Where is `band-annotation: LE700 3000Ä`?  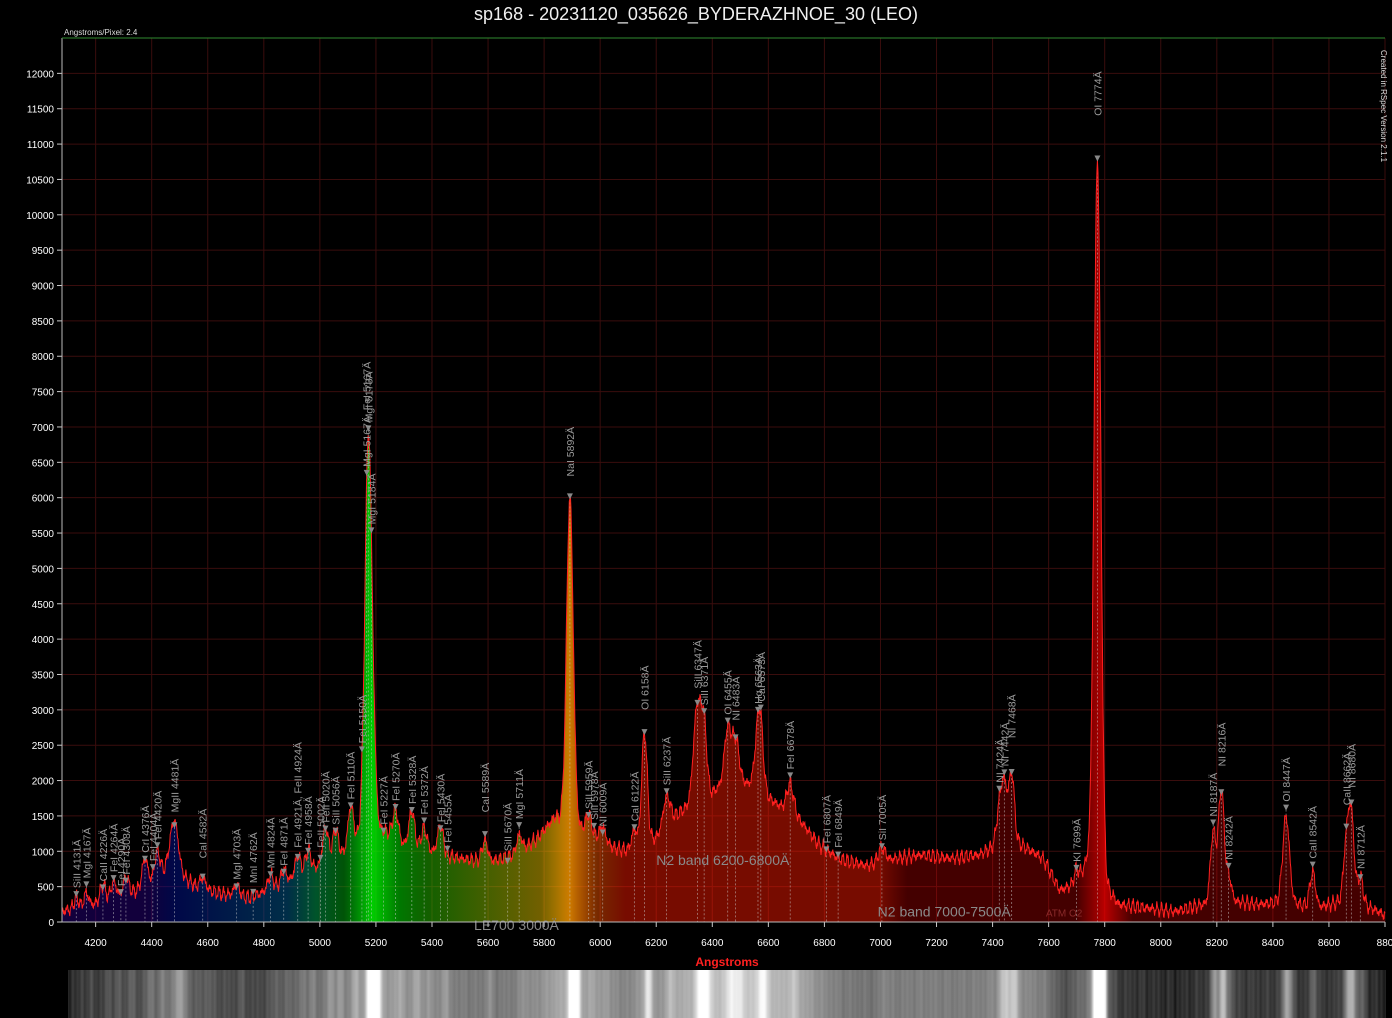 band-annotation: LE700 3000Ä is located at coordinates (517, 925).